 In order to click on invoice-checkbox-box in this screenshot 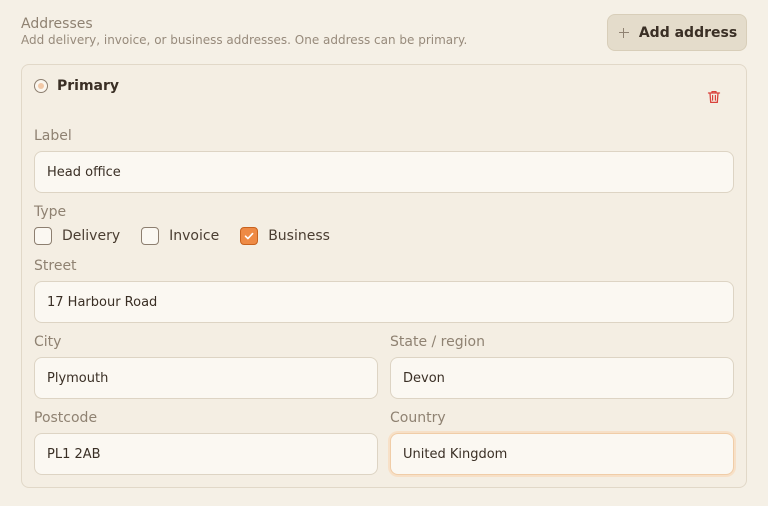, I will do `click(150, 236)`.